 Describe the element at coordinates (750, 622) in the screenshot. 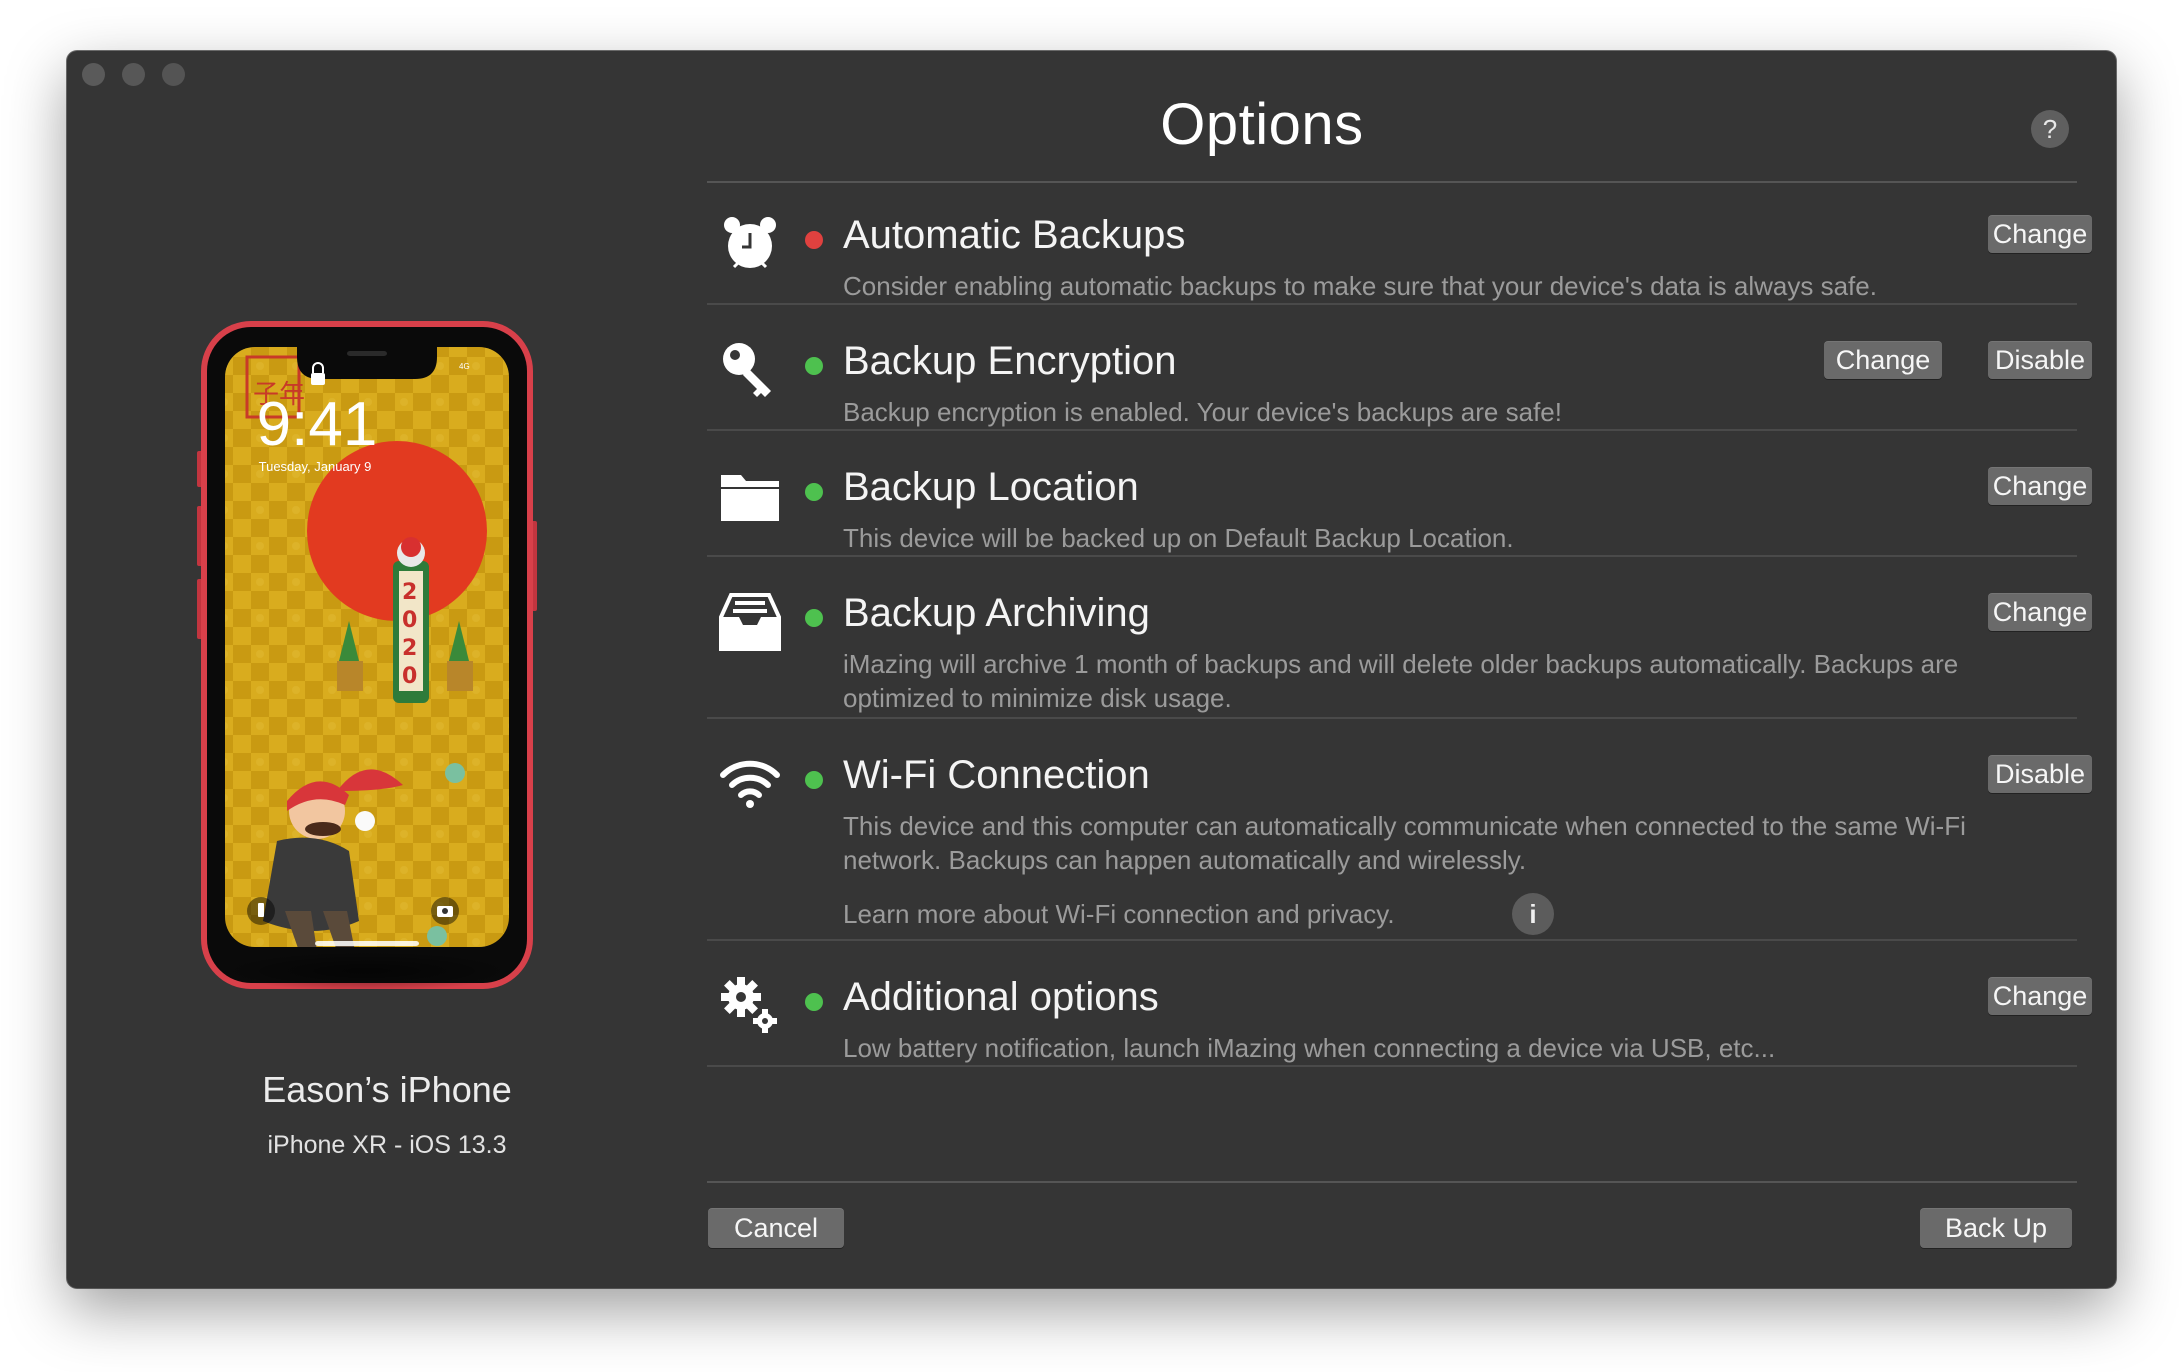

I see `archive-tray-icon` at that location.